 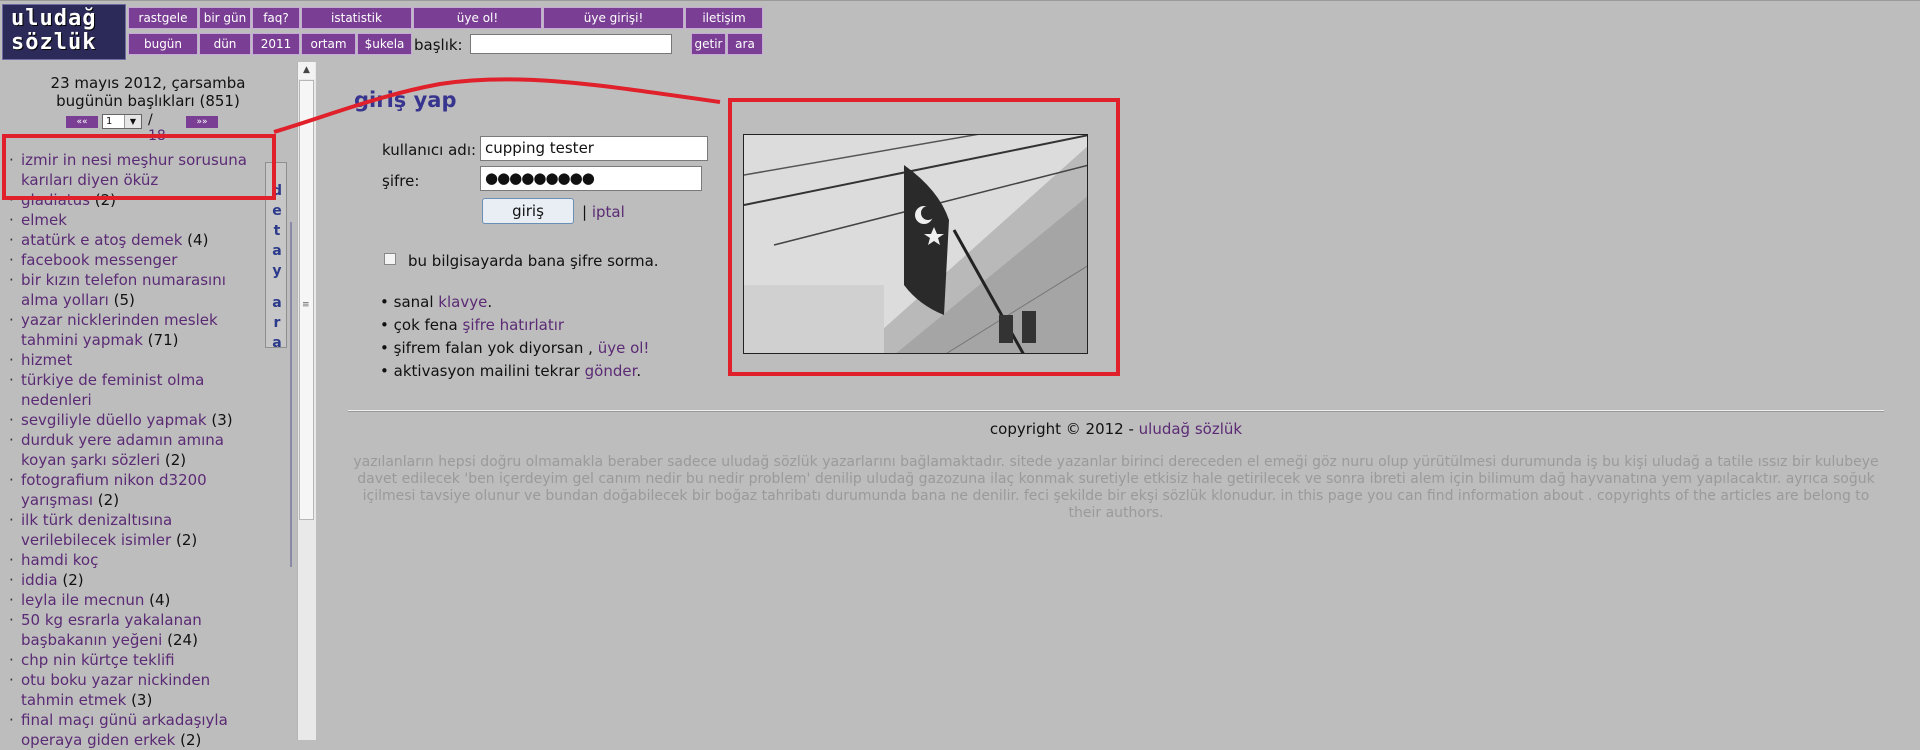 What do you see at coordinates (611, 371) in the screenshot?
I see `resend-activation-link: gönder` at bounding box center [611, 371].